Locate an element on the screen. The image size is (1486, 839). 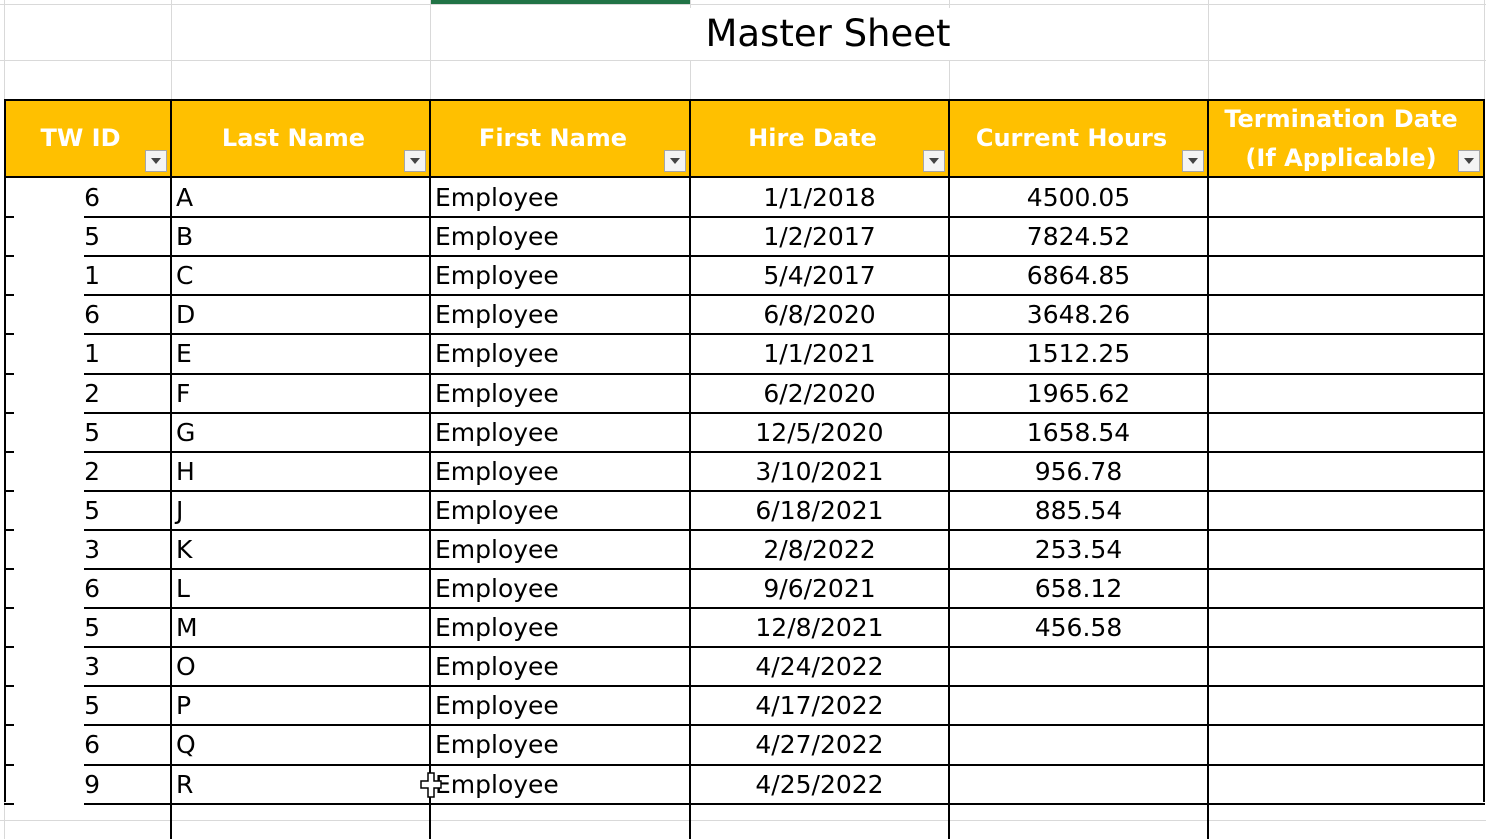
last-name-cell: R is located at coordinates (300, 784).